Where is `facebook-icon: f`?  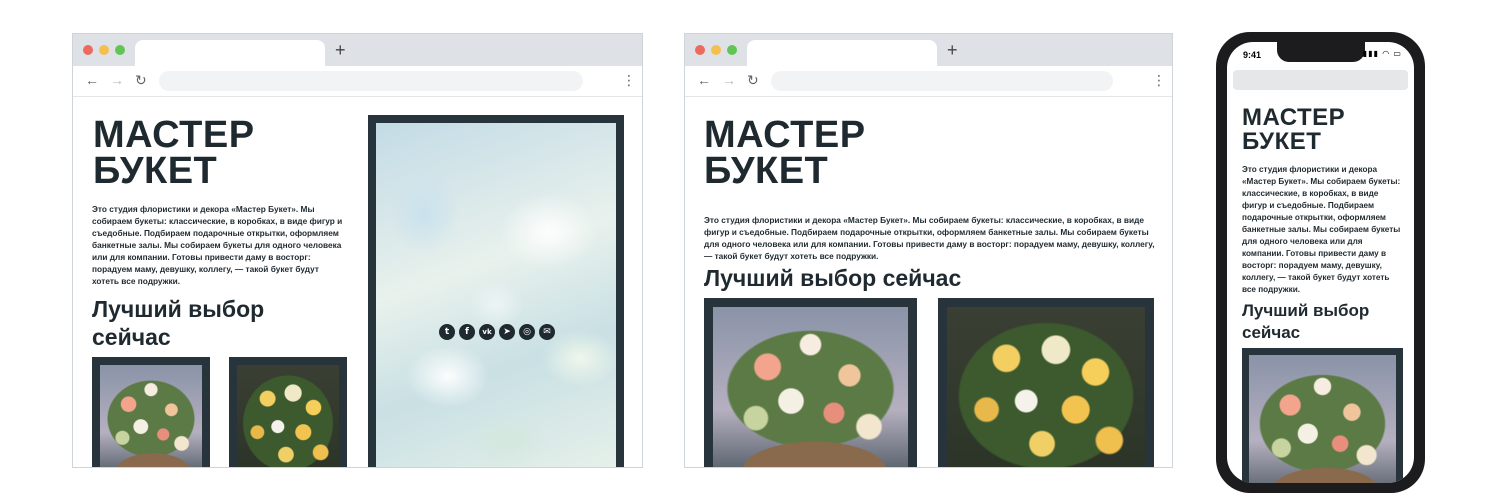
facebook-icon: f is located at coordinates (467, 332).